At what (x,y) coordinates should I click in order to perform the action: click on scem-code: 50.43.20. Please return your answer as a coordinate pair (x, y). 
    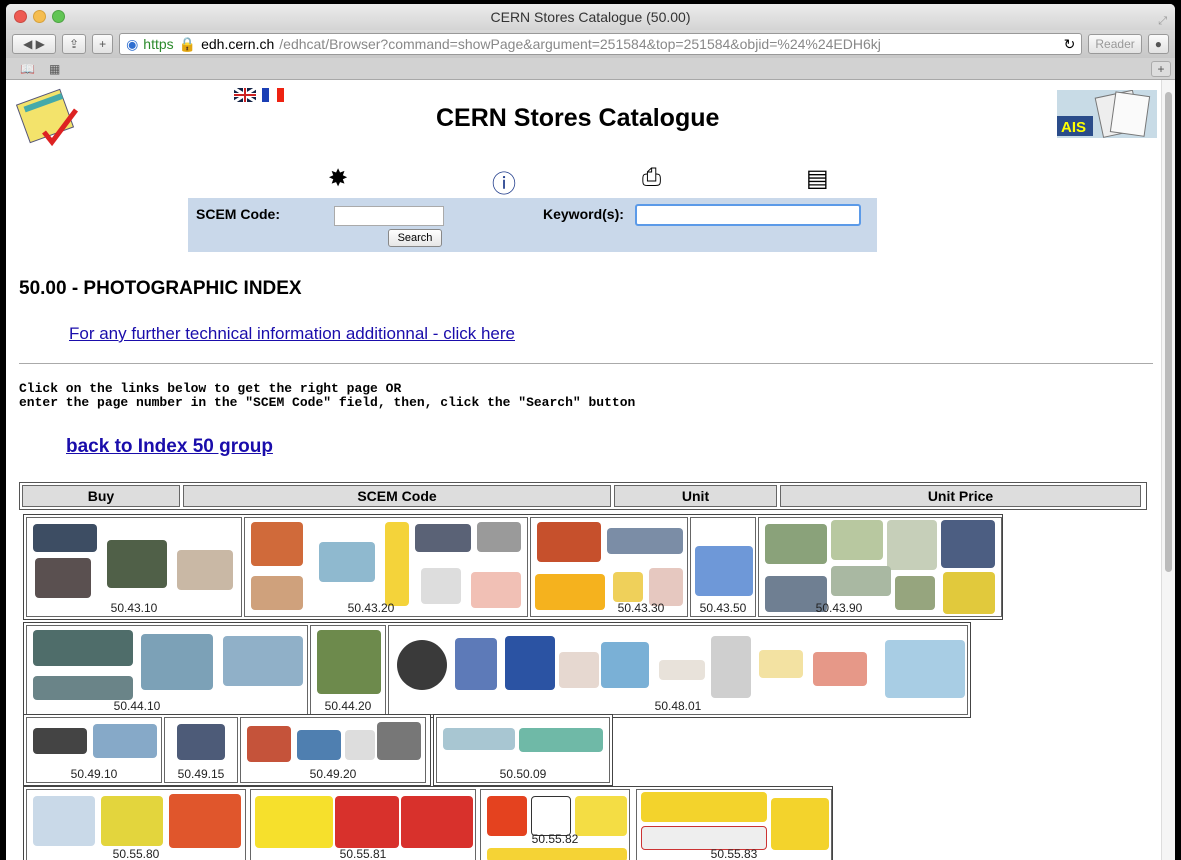
    Looking at the image, I should click on (371, 608).